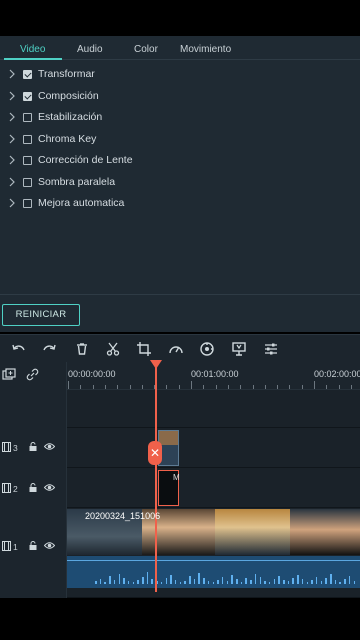 Image resolution: width=360 pixels, height=640 pixels. Describe the element at coordinates (337, 374) in the screenshot. I see `timecode-label: 00:02:00:00` at that location.